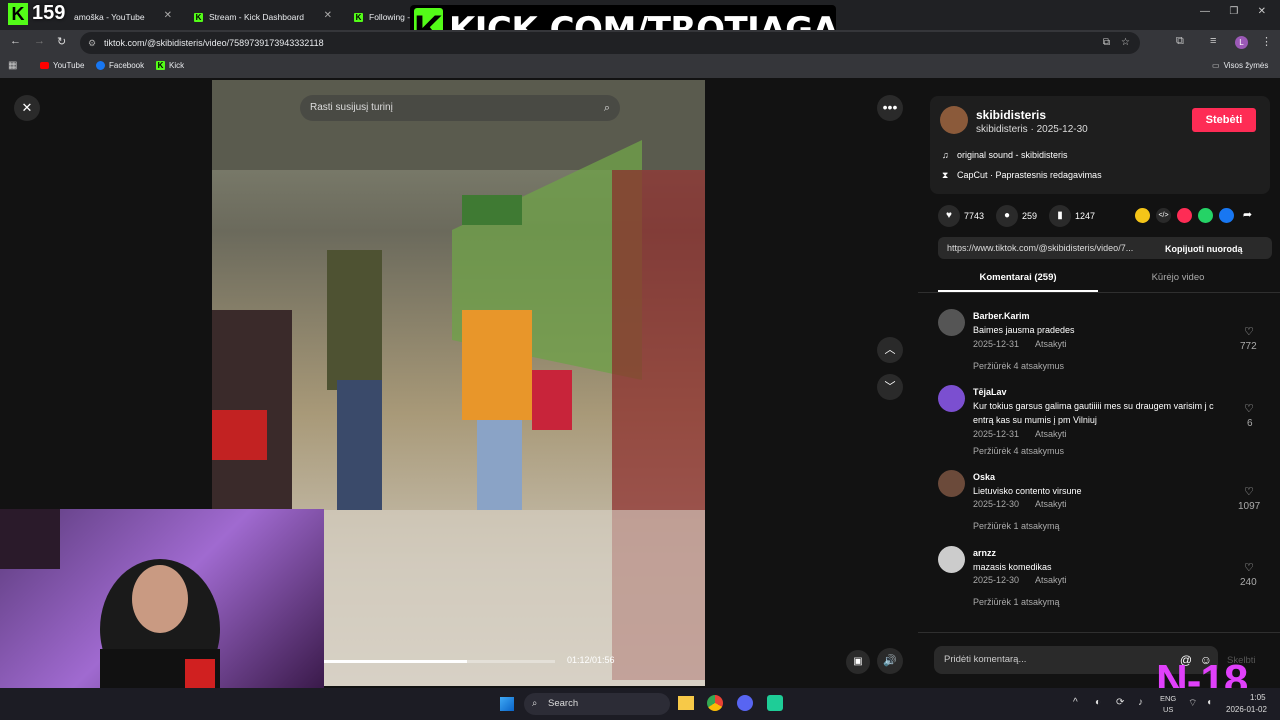 This screenshot has width=1280, height=720. What do you see at coordinates (984, 477) in the screenshot?
I see `comment-author: Oska` at bounding box center [984, 477].